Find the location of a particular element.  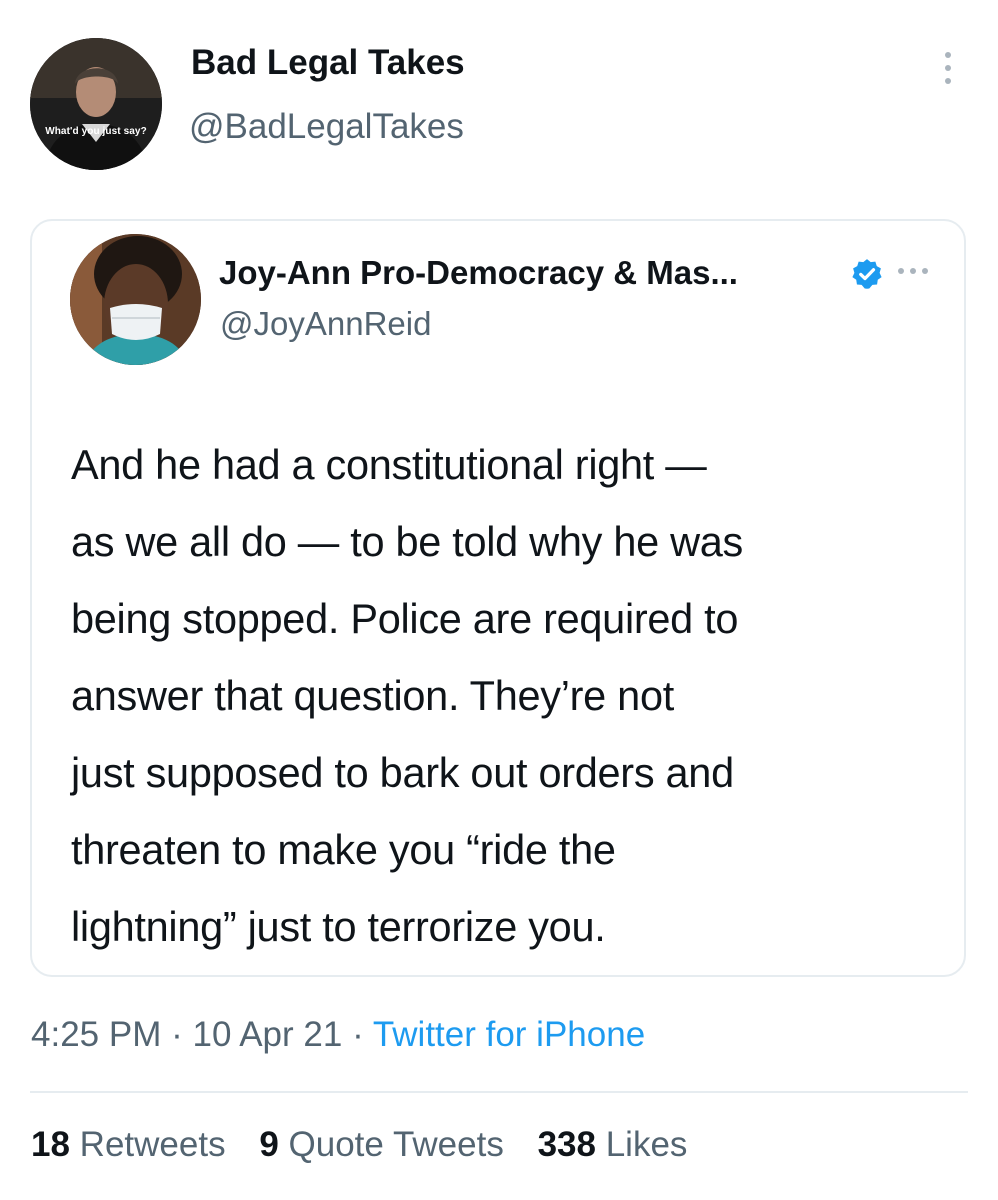

tweet-text-line: threaten to make you “ride the is located at coordinates (343, 849).